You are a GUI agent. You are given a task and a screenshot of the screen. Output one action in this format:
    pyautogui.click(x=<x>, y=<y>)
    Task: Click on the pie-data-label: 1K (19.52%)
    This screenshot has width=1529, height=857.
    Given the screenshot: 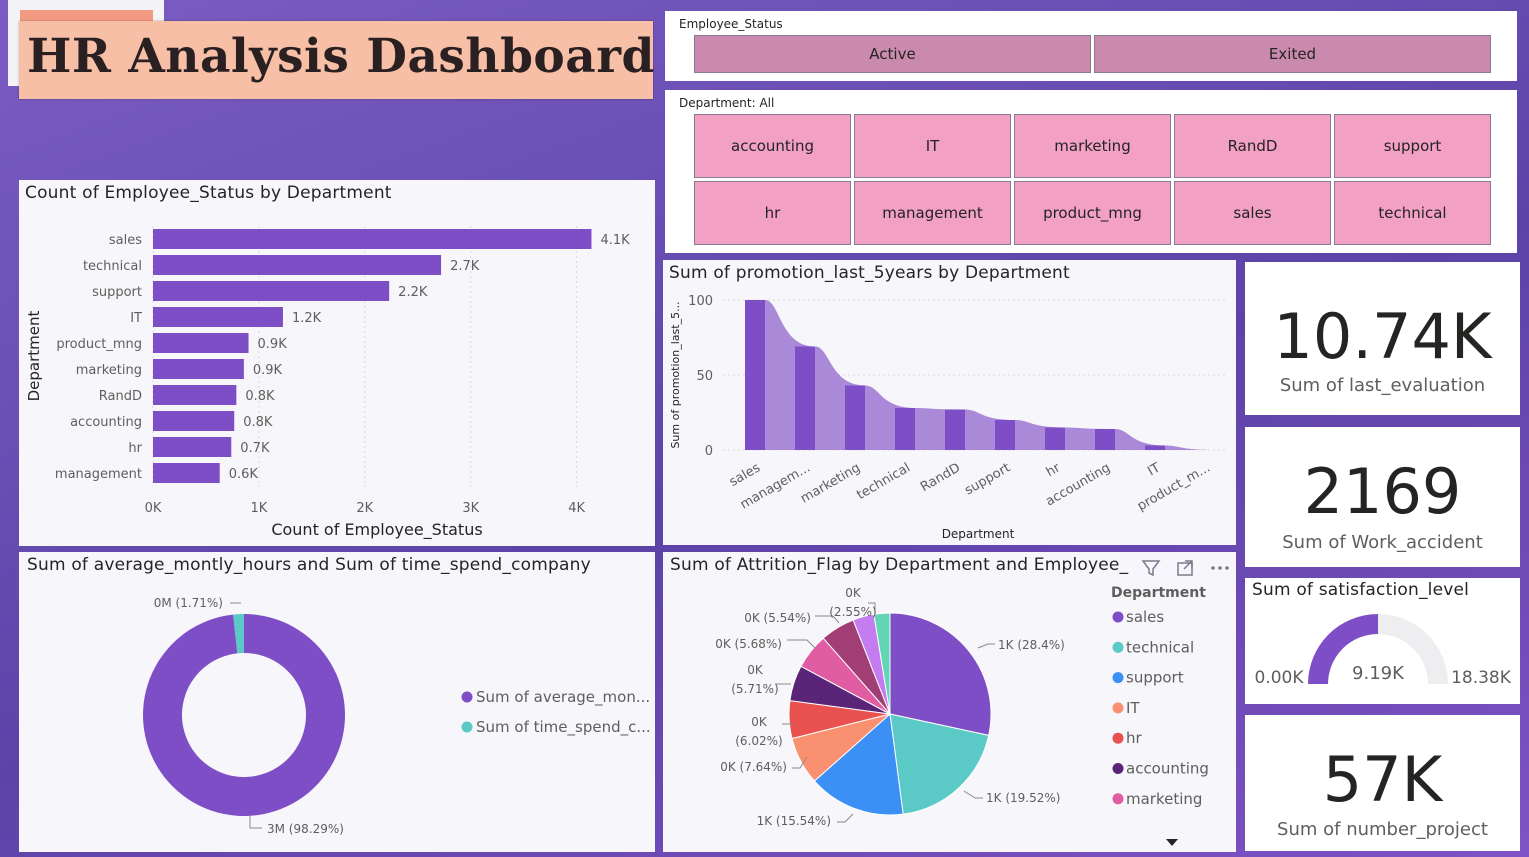 What is the action you would take?
    pyautogui.click(x=1023, y=798)
    